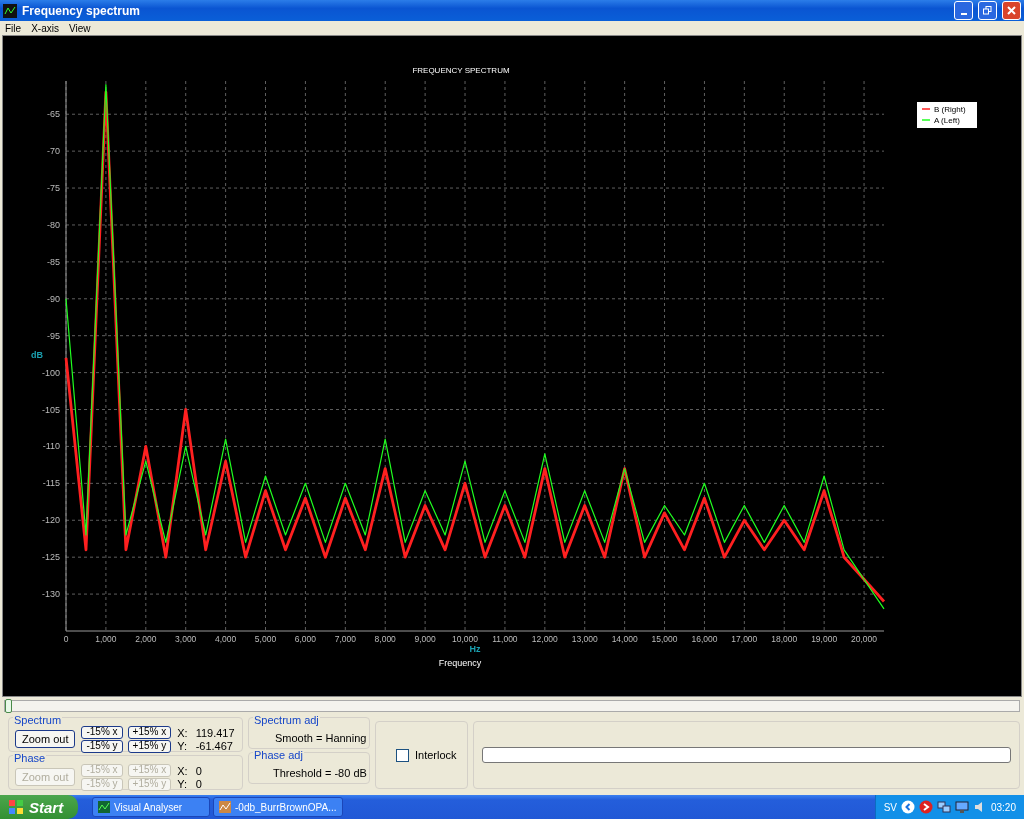 The height and width of the screenshot is (819, 1024). Describe the element at coordinates (947, 120) in the screenshot. I see `legend-label: A (Left)` at that location.